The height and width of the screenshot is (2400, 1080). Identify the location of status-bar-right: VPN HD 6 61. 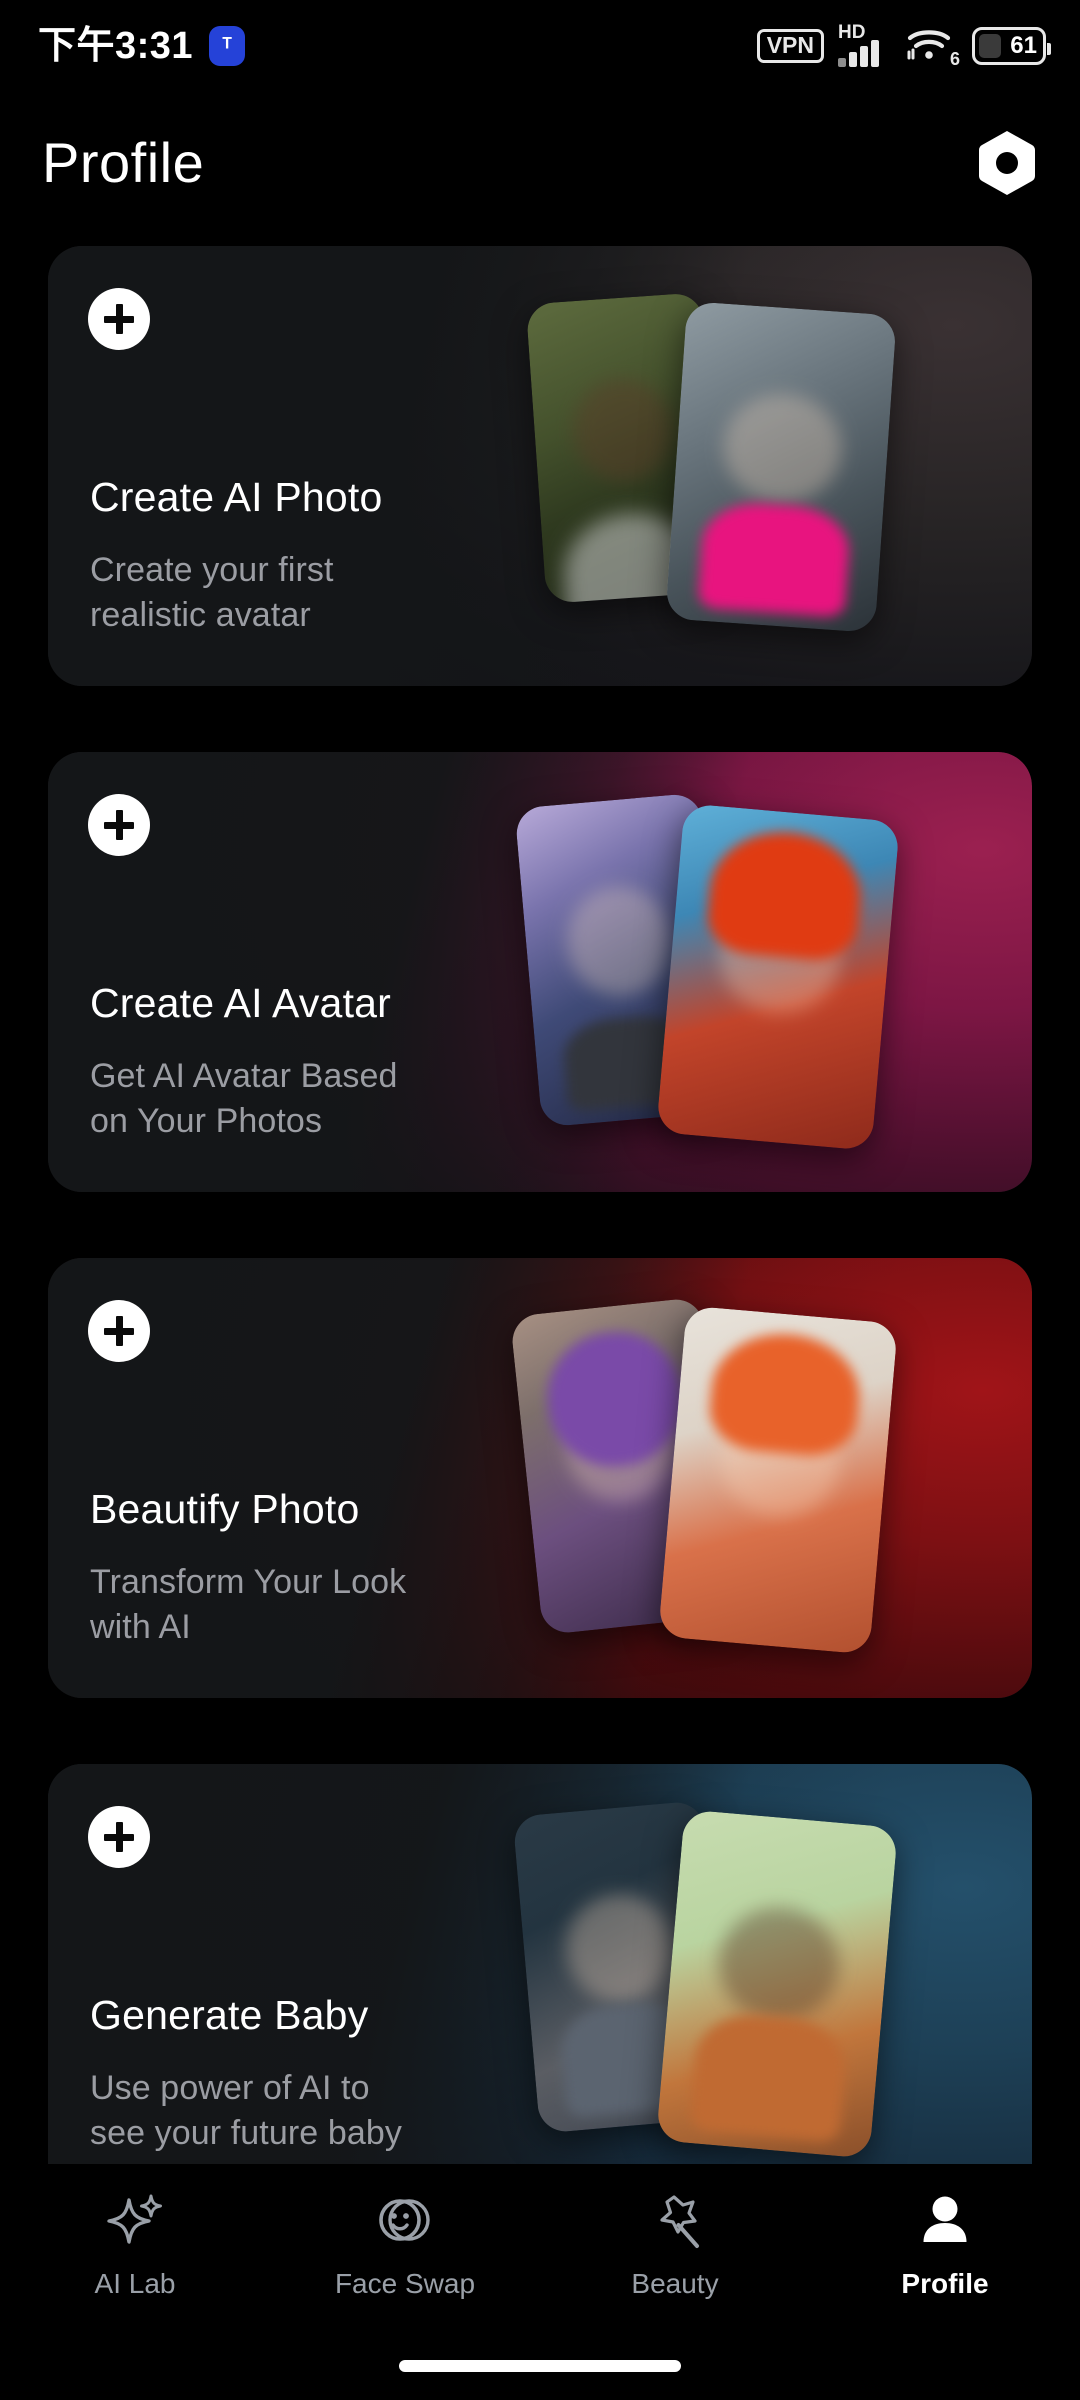
(903, 46).